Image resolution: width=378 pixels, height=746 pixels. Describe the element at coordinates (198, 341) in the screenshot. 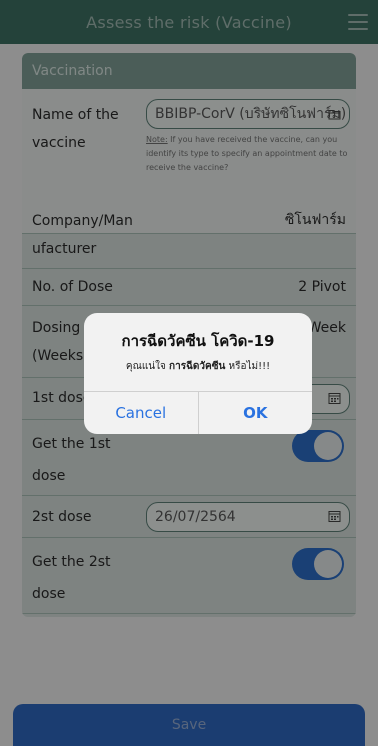

I see `dialog-title: การฉีดวัคซีน โควิด-19` at that location.